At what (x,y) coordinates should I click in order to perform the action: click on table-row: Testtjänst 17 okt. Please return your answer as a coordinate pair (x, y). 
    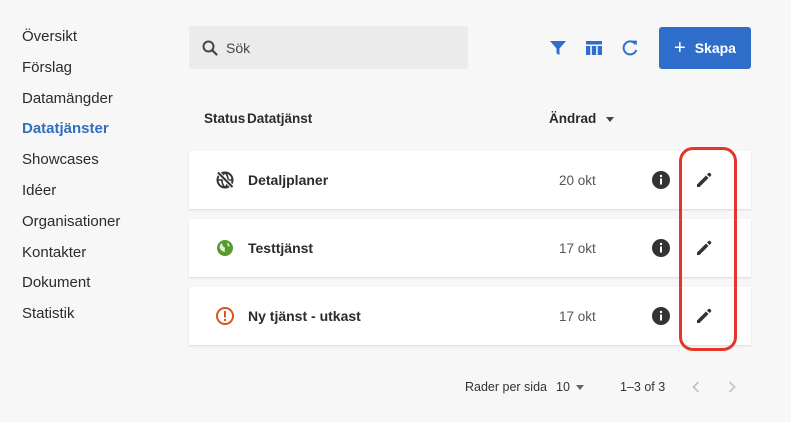
    Looking at the image, I should click on (470, 248).